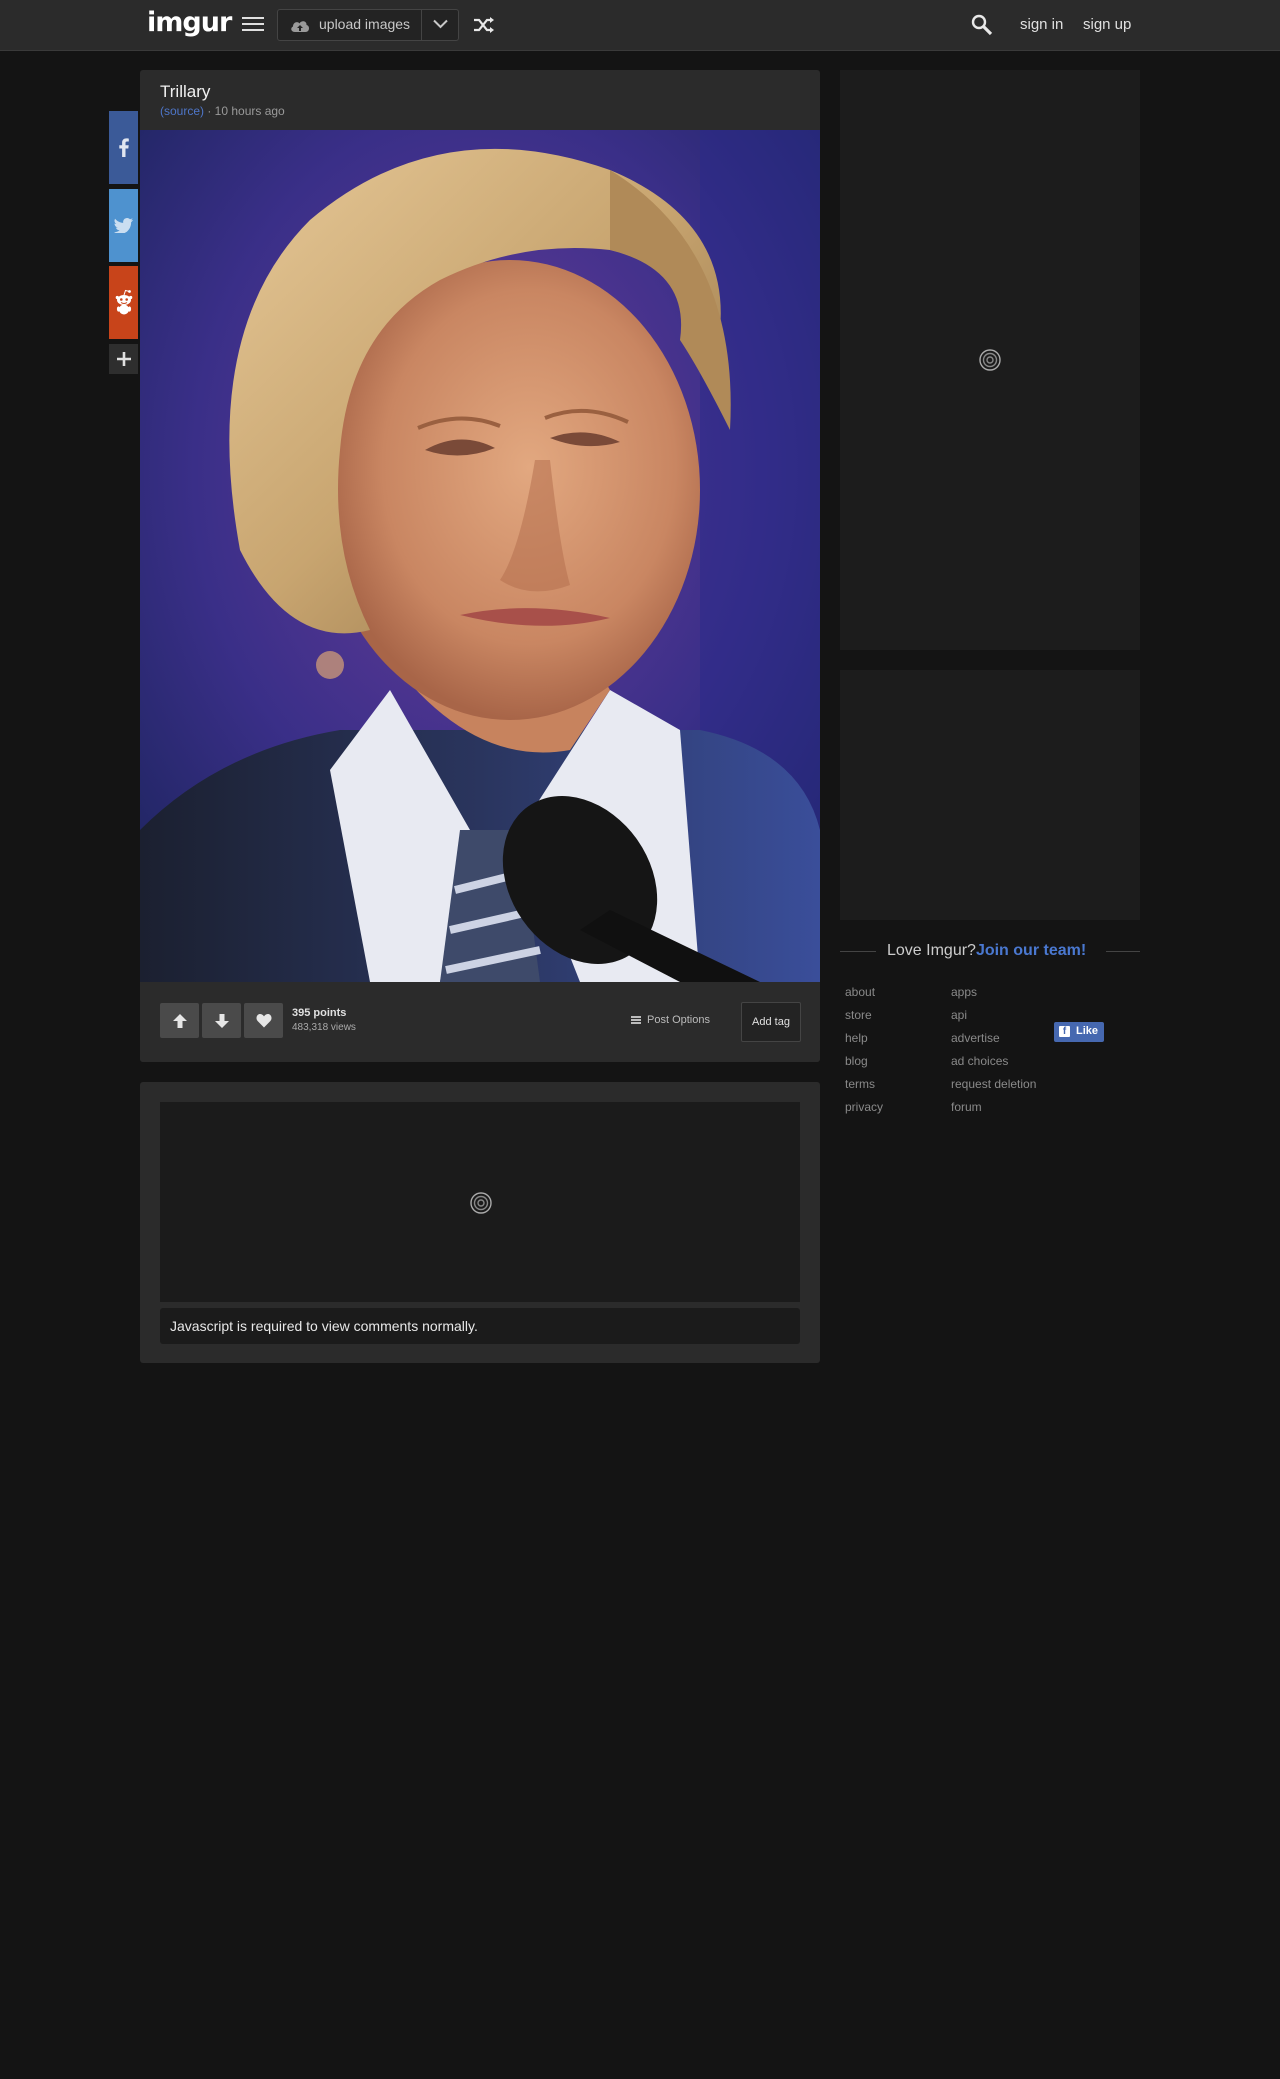  What do you see at coordinates (959, 1015) in the screenshot?
I see `footer-link-api: api` at bounding box center [959, 1015].